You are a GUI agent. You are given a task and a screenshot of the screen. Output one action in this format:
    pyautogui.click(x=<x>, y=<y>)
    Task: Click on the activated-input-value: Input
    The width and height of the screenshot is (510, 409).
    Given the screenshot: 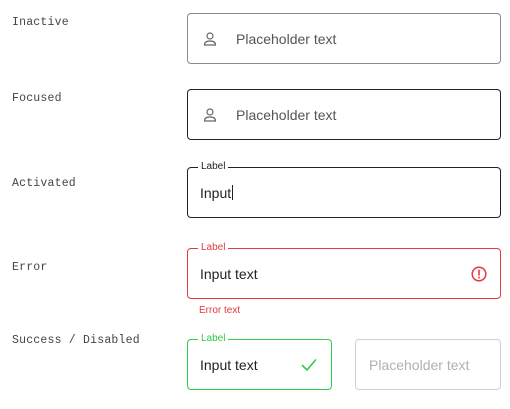 What is the action you would take?
    pyautogui.click(x=216, y=192)
    